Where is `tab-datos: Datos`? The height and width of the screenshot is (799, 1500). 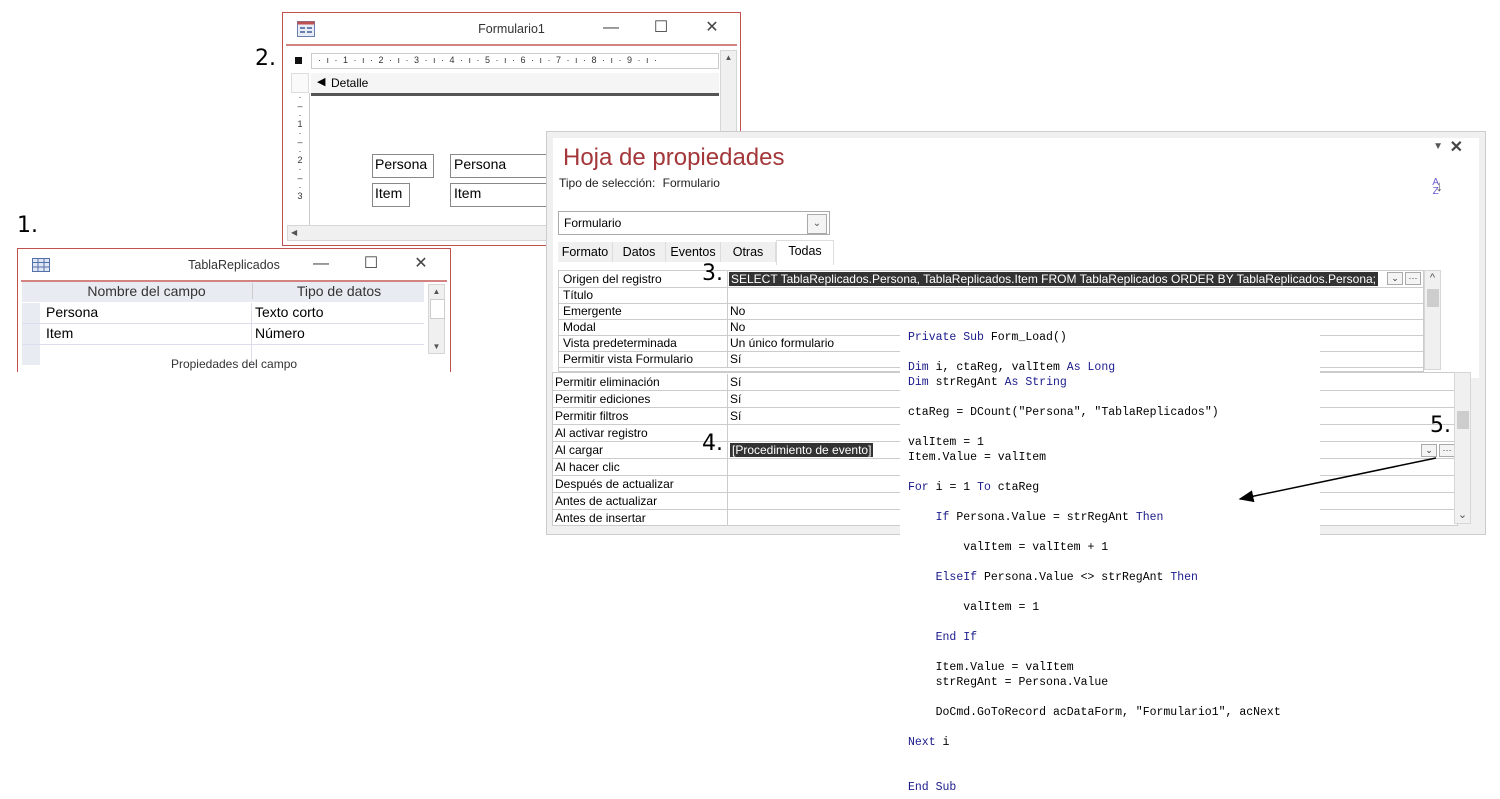 tab-datos: Datos is located at coordinates (639, 252).